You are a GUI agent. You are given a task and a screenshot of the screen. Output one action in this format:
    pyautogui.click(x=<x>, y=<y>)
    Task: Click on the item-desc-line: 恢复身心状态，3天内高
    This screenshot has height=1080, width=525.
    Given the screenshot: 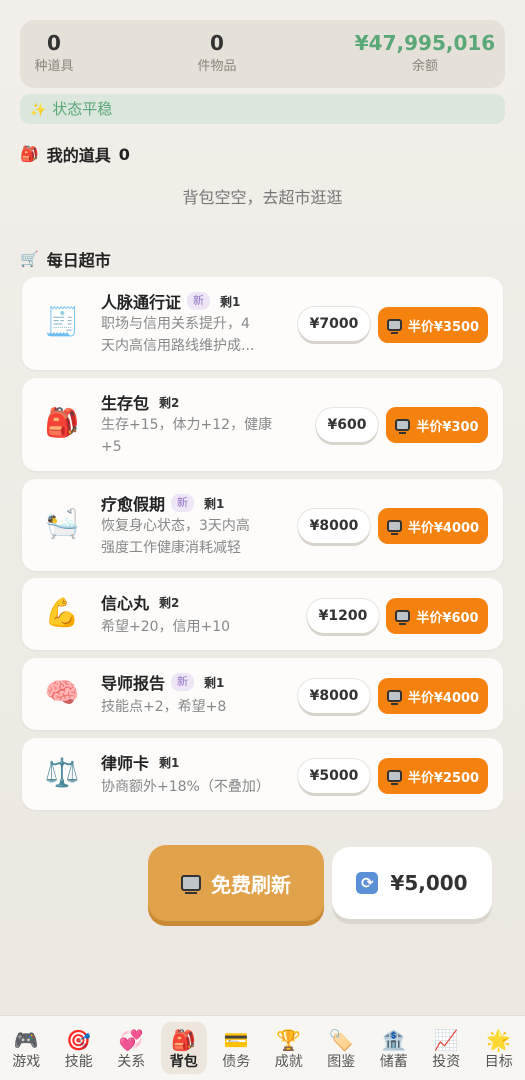 What is the action you would take?
    pyautogui.click(x=175, y=526)
    